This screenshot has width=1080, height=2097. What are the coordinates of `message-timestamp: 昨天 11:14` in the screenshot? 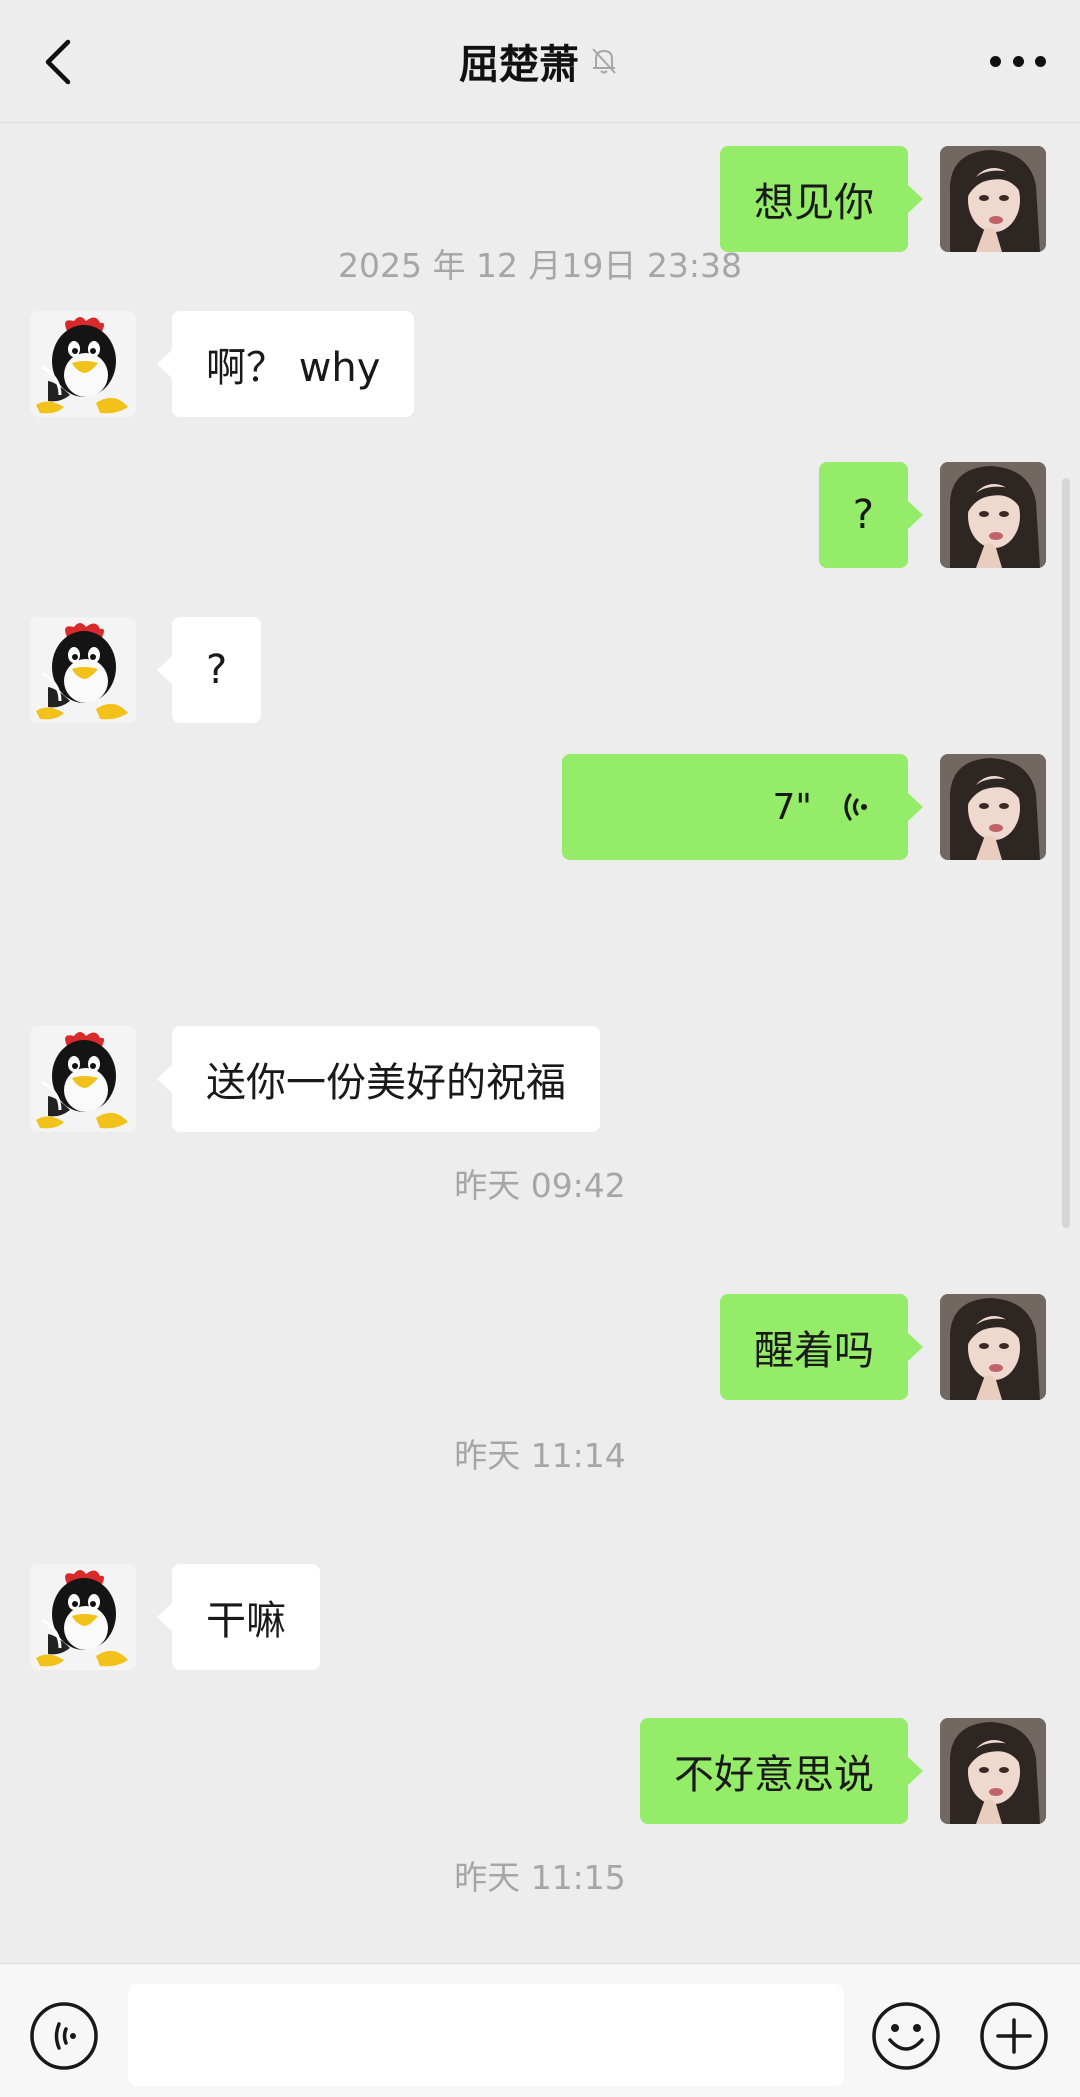 It's located at (540, 1455).